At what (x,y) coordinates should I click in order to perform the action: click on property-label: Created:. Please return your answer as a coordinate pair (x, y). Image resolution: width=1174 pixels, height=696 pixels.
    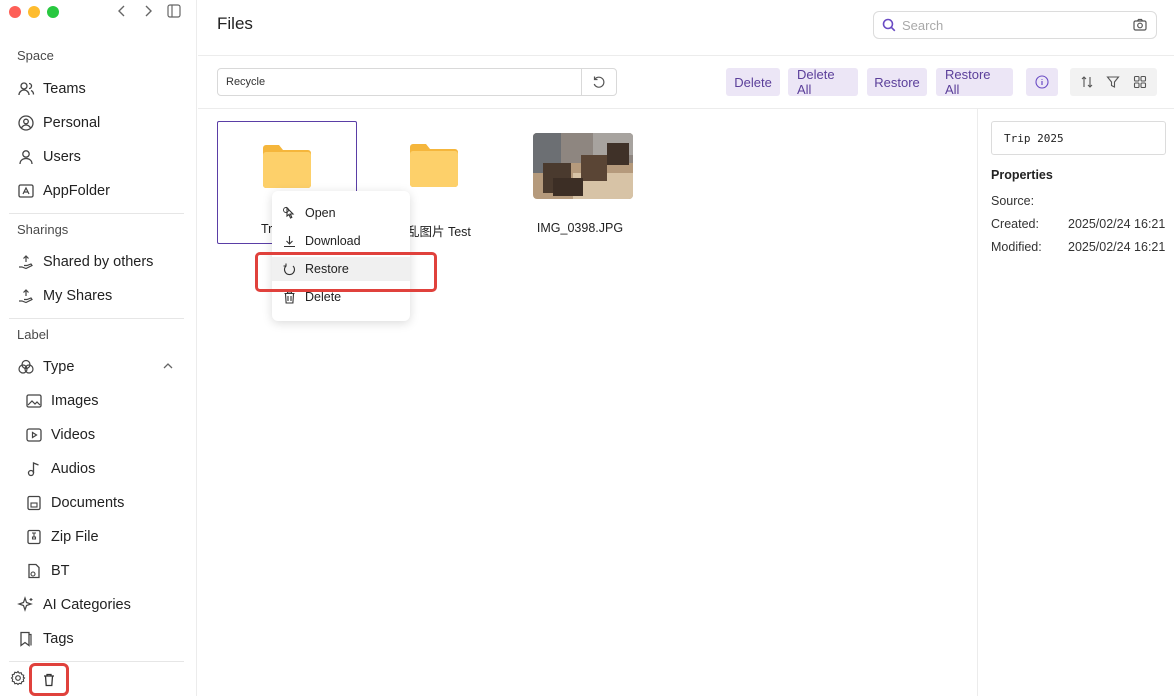
    Looking at the image, I should click on (1015, 224).